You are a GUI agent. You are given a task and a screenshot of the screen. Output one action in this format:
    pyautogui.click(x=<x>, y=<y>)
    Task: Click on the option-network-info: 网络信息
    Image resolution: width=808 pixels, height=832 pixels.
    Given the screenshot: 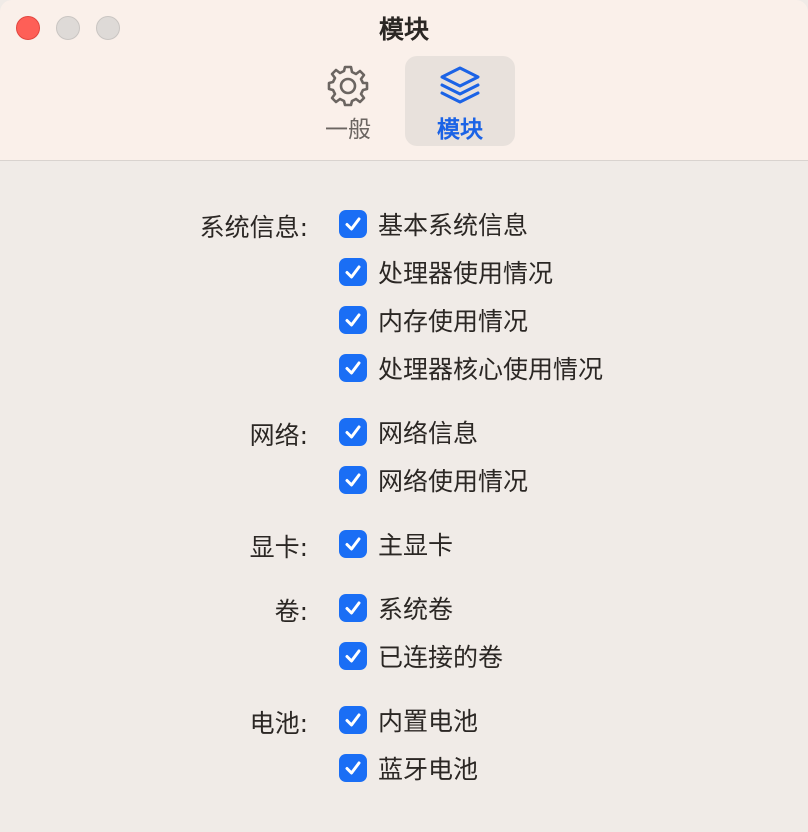 What is the action you would take?
    pyautogui.click(x=409, y=432)
    